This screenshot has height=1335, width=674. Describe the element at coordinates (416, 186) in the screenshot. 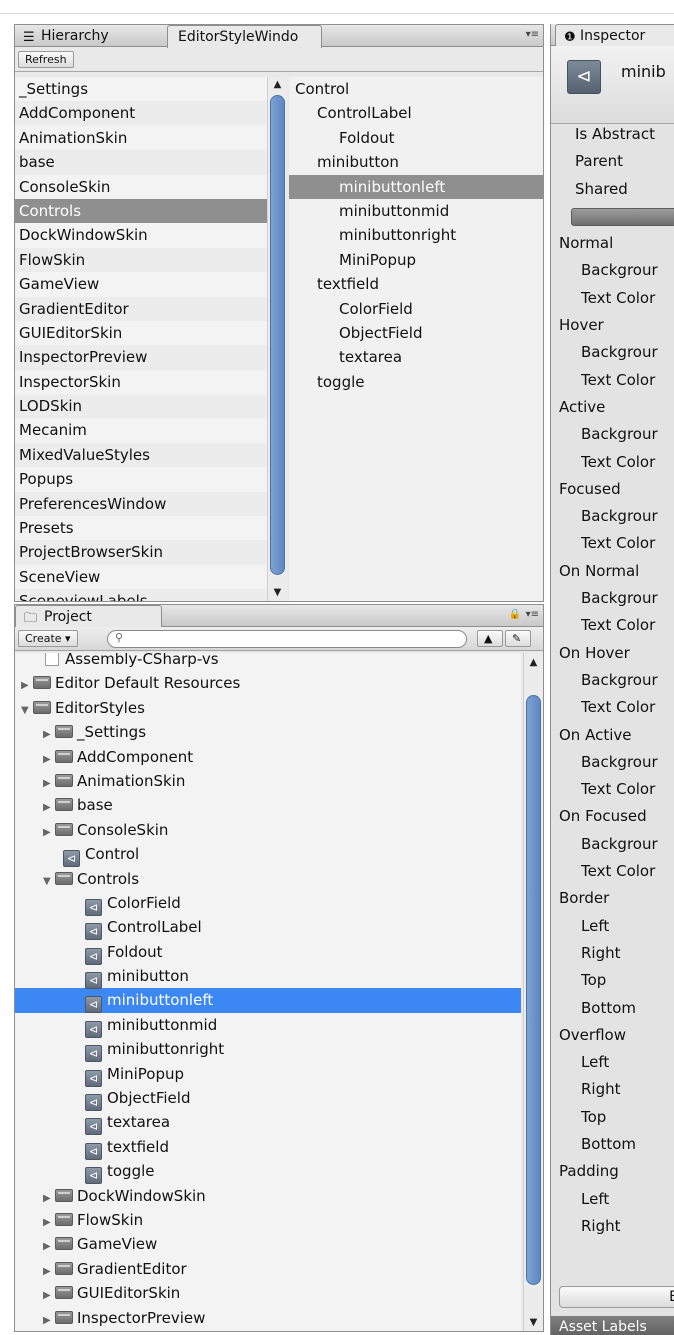

I see `controls-tree-item: minibuttonleft` at that location.